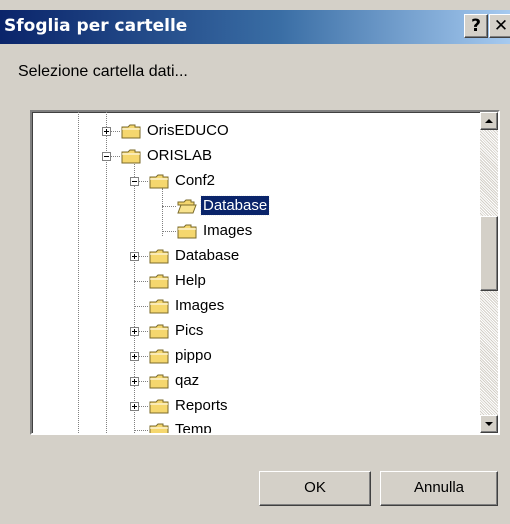 The width and height of the screenshot is (510, 524). Describe the element at coordinates (201, 405) in the screenshot. I see `tree-item-label: Reports` at that location.